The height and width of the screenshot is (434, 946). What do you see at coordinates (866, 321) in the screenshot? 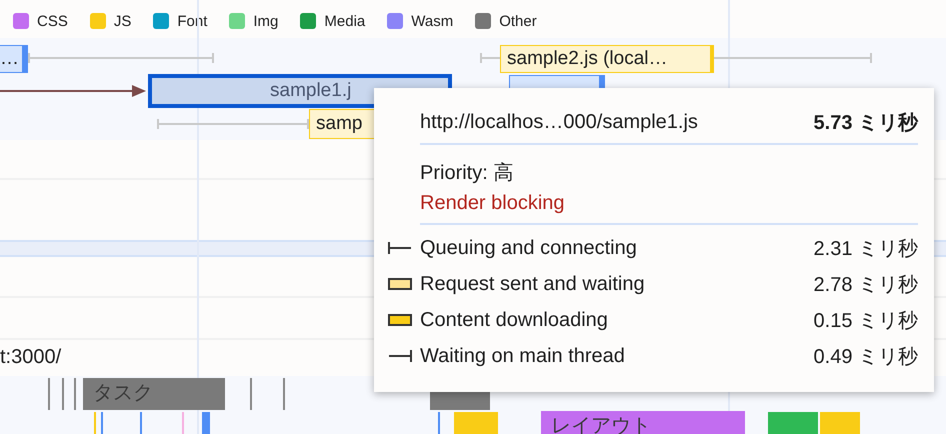
I see `phase-time: 0.15 ミリ秒` at bounding box center [866, 321].